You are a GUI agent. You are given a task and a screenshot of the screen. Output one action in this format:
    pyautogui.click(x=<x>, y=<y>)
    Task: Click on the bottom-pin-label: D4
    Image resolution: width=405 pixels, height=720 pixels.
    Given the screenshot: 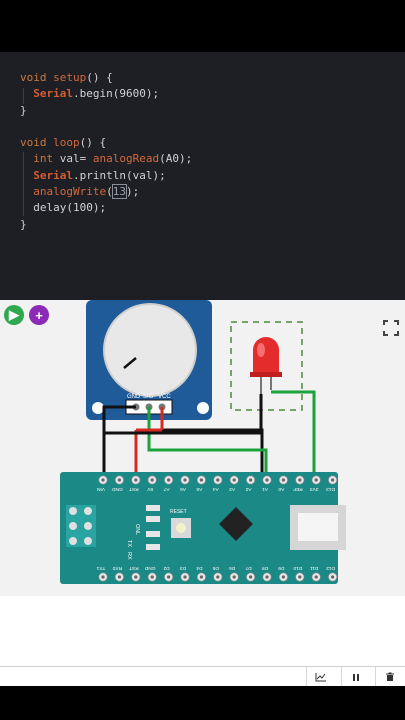 What is the action you would take?
    pyautogui.click(x=199, y=568)
    